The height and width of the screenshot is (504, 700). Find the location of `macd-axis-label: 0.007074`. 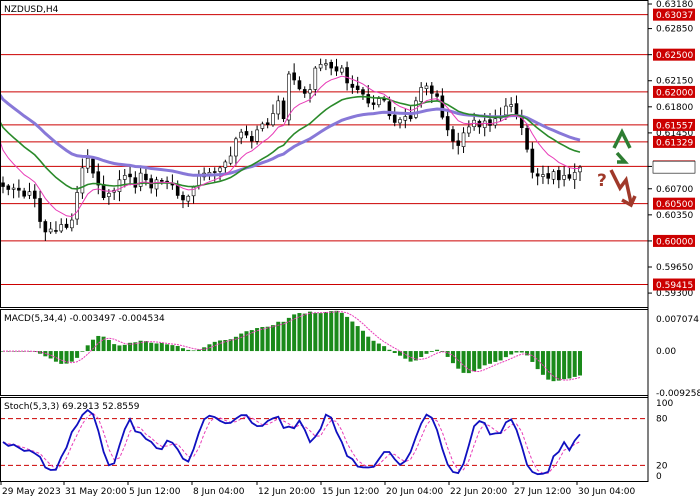

macd-axis-label: 0.007074 is located at coordinates (677, 320).